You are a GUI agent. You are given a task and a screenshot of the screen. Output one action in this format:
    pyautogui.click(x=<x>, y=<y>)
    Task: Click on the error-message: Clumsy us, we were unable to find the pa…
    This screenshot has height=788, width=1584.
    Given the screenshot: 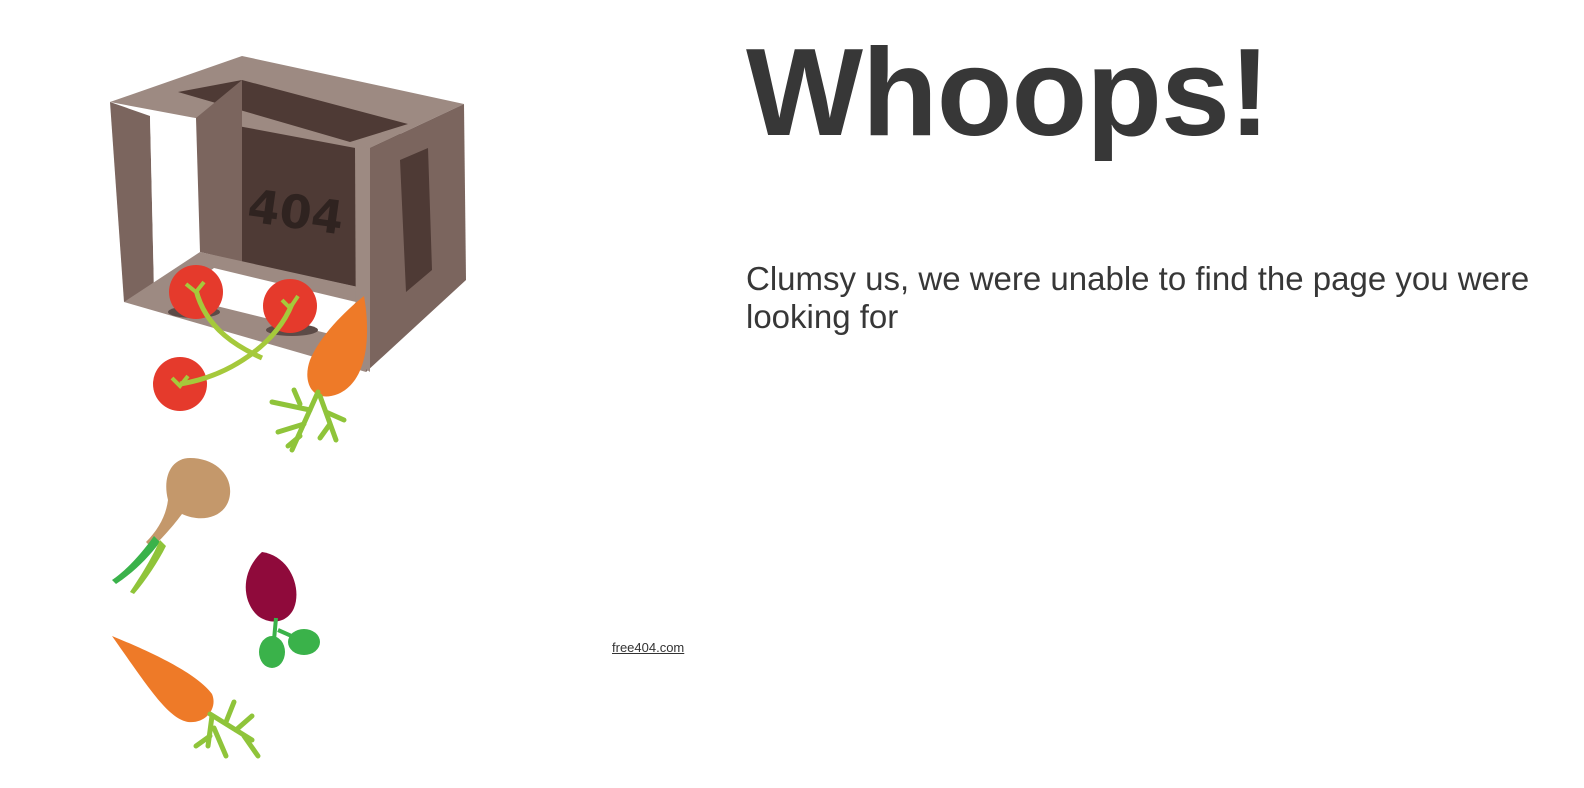 What is the action you would take?
    pyautogui.click(x=1138, y=297)
    